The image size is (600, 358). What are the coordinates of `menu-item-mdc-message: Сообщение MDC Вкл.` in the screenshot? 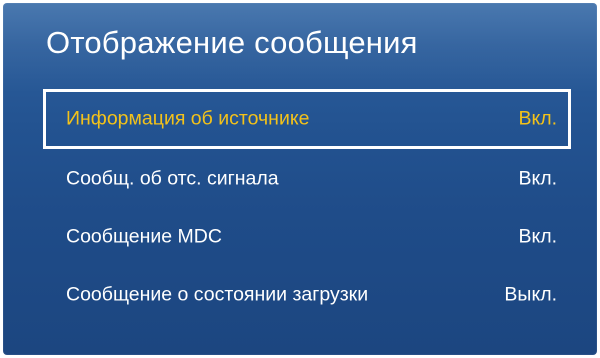 It's located at (307, 237).